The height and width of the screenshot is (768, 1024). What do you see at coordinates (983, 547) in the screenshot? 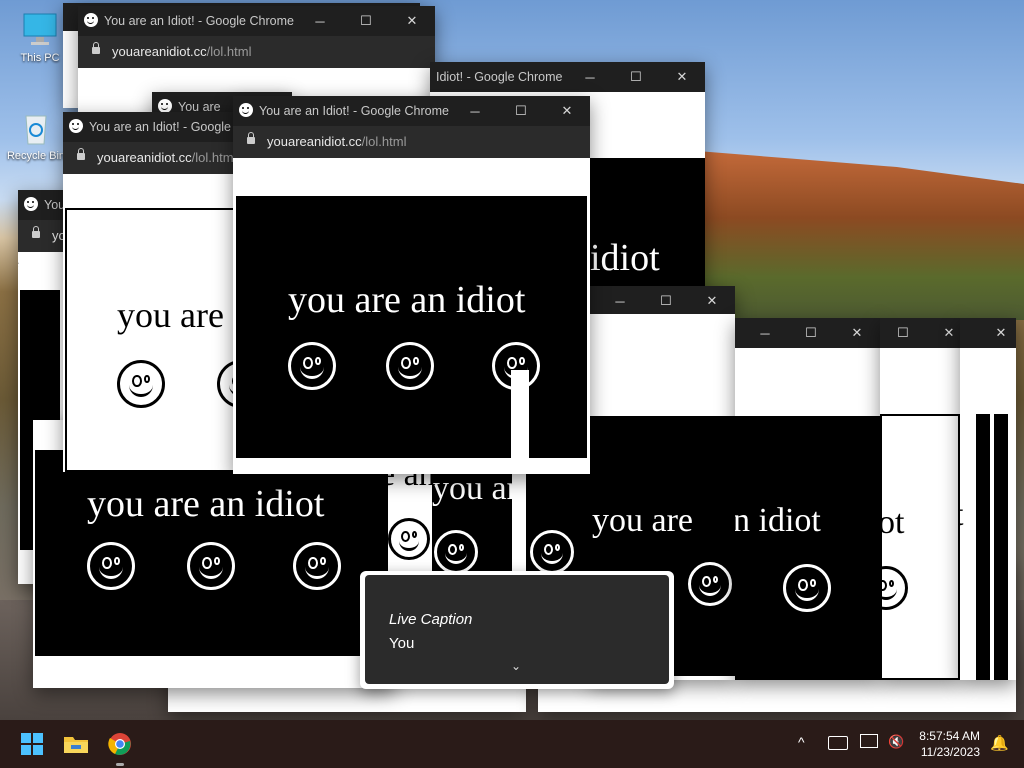
I see `idiot-panel` at bounding box center [983, 547].